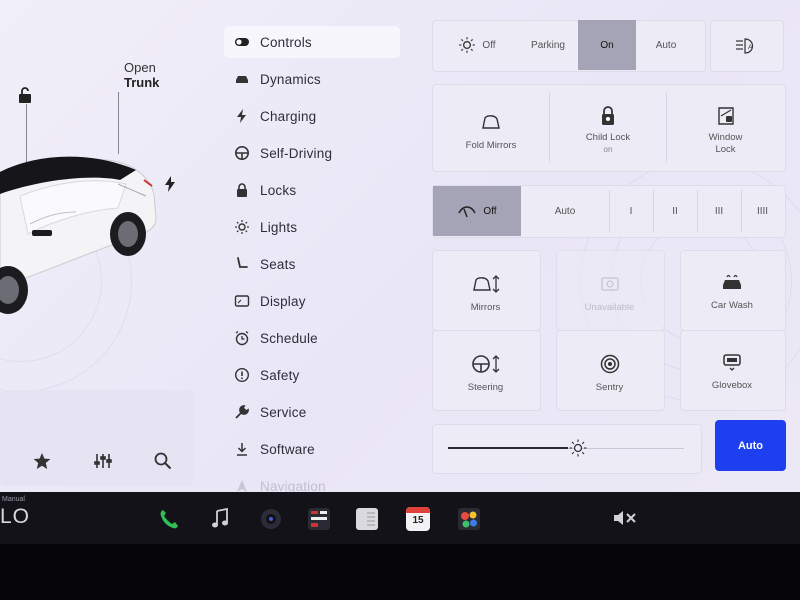  I want to click on music-icon, so click(220, 519).